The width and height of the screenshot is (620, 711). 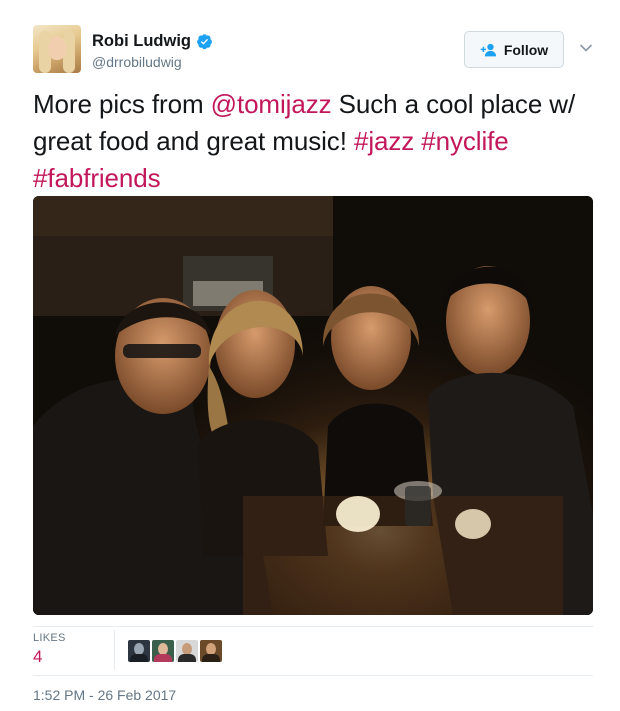 What do you see at coordinates (141, 41) in the screenshot?
I see `author-display-name: Robi Ludwig` at bounding box center [141, 41].